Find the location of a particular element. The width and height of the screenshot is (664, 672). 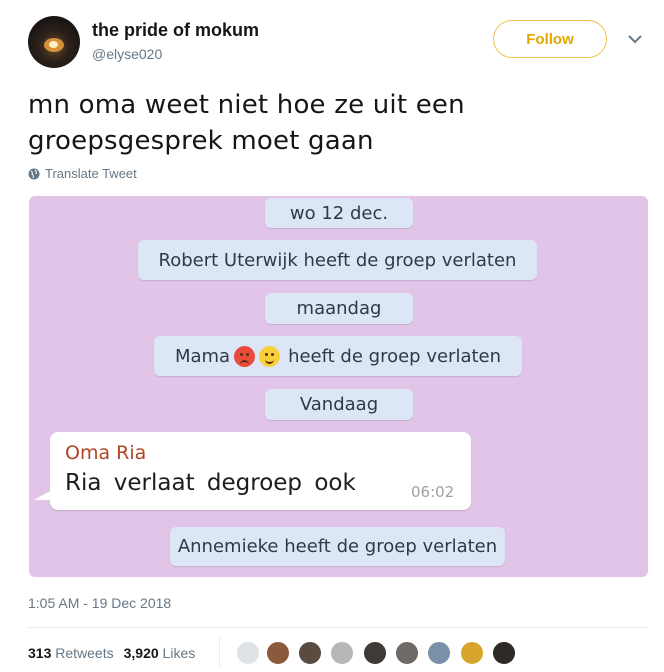

likes-label: Likes is located at coordinates (179, 653).